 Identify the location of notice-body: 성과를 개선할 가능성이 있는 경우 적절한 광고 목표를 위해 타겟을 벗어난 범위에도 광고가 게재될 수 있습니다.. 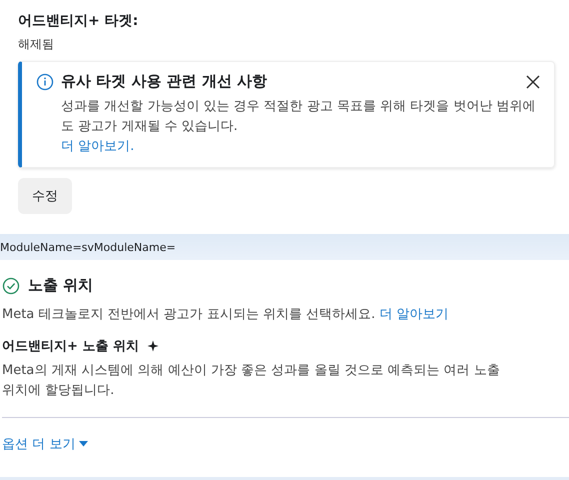
(298, 117).